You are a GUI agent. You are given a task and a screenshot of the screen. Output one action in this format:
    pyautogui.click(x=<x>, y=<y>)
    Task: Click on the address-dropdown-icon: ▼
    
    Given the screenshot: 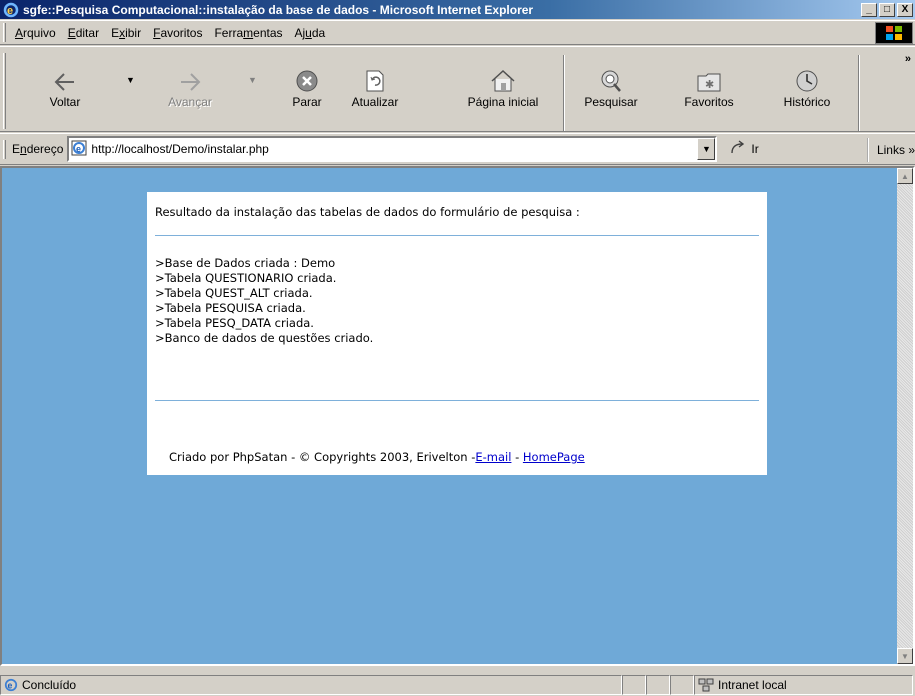 What is the action you would take?
    pyautogui.click(x=706, y=149)
    